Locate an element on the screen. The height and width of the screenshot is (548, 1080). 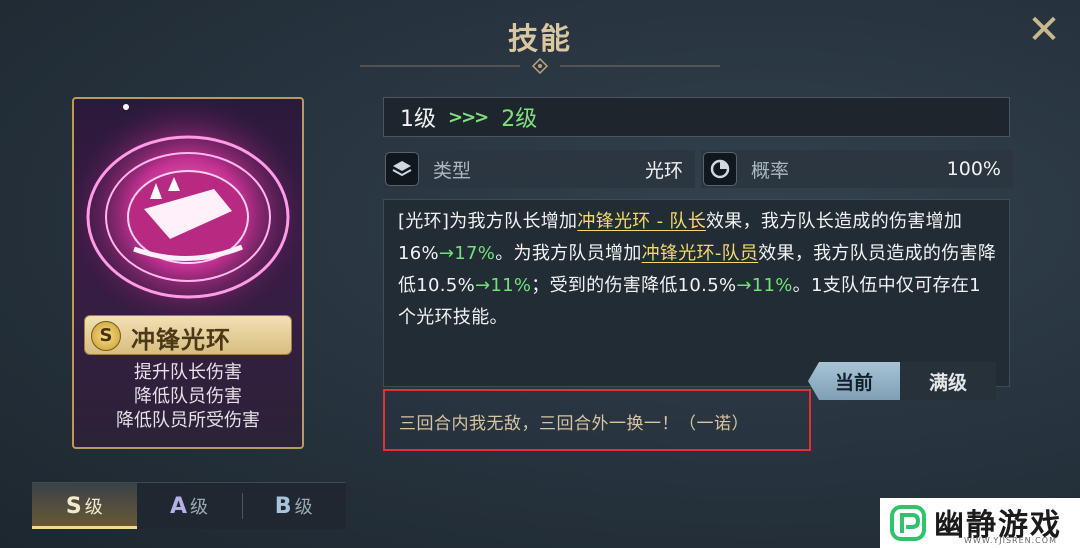
effect-line: 降低队员伤害 is located at coordinates (188, 396).